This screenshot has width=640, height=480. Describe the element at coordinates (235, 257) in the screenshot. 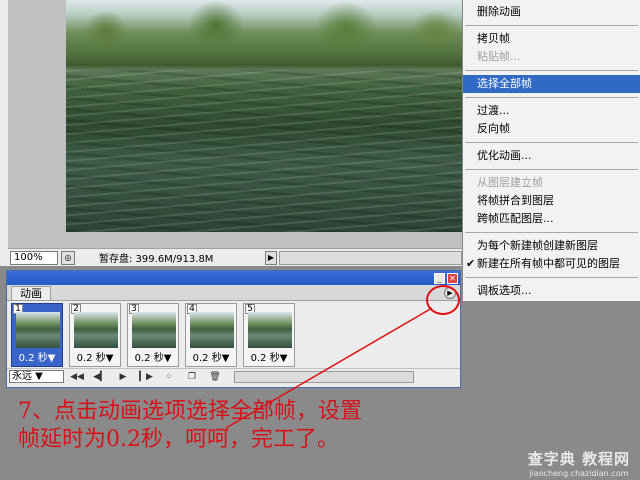

I see `status-bar: 100% ◎ 暂存盘: 399.6M/913.8M ▶` at that location.